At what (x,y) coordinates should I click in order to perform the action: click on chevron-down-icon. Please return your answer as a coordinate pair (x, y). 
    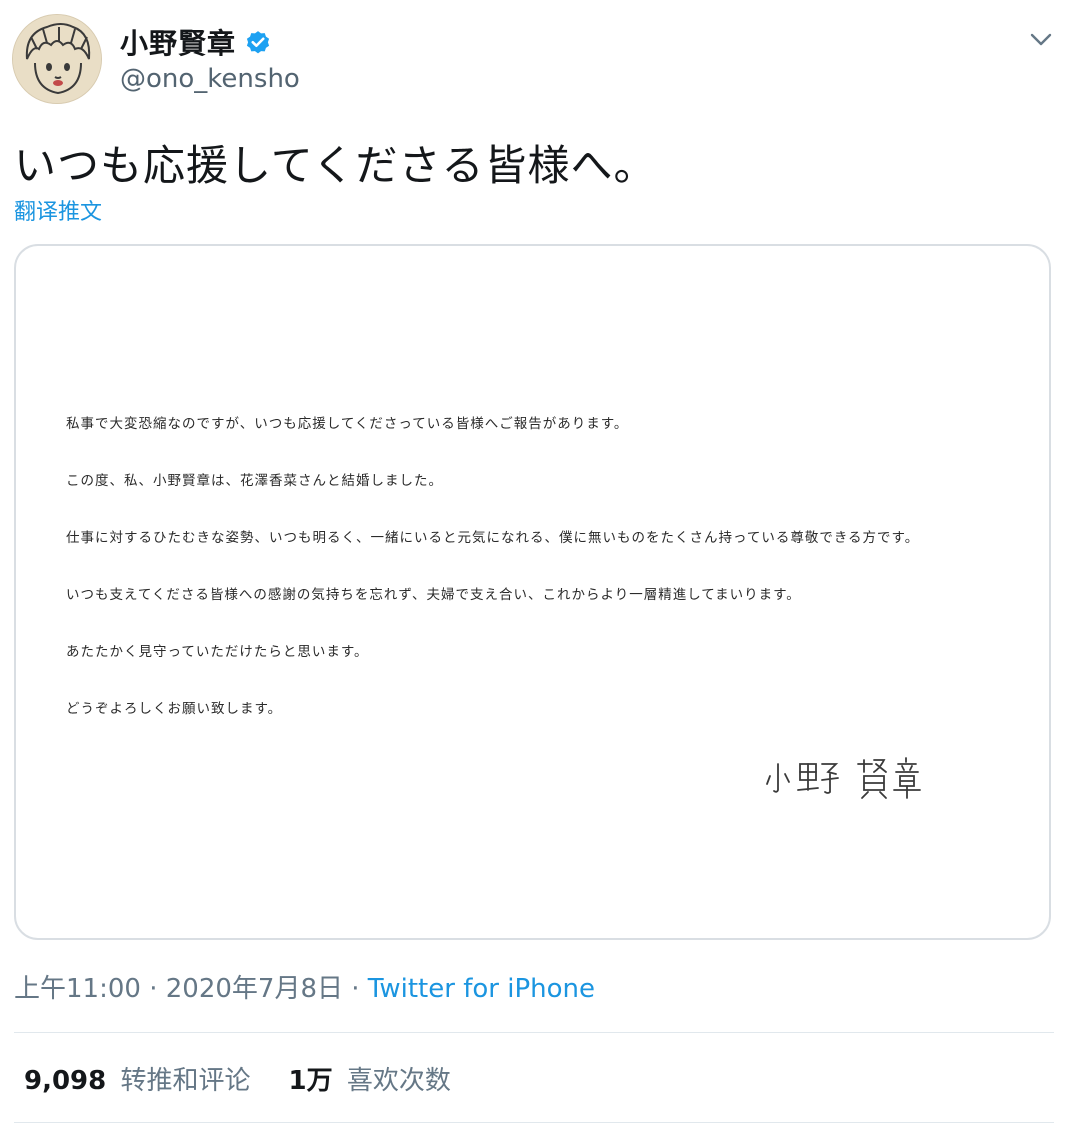
    Looking at the image, I should click on (1041, 39).